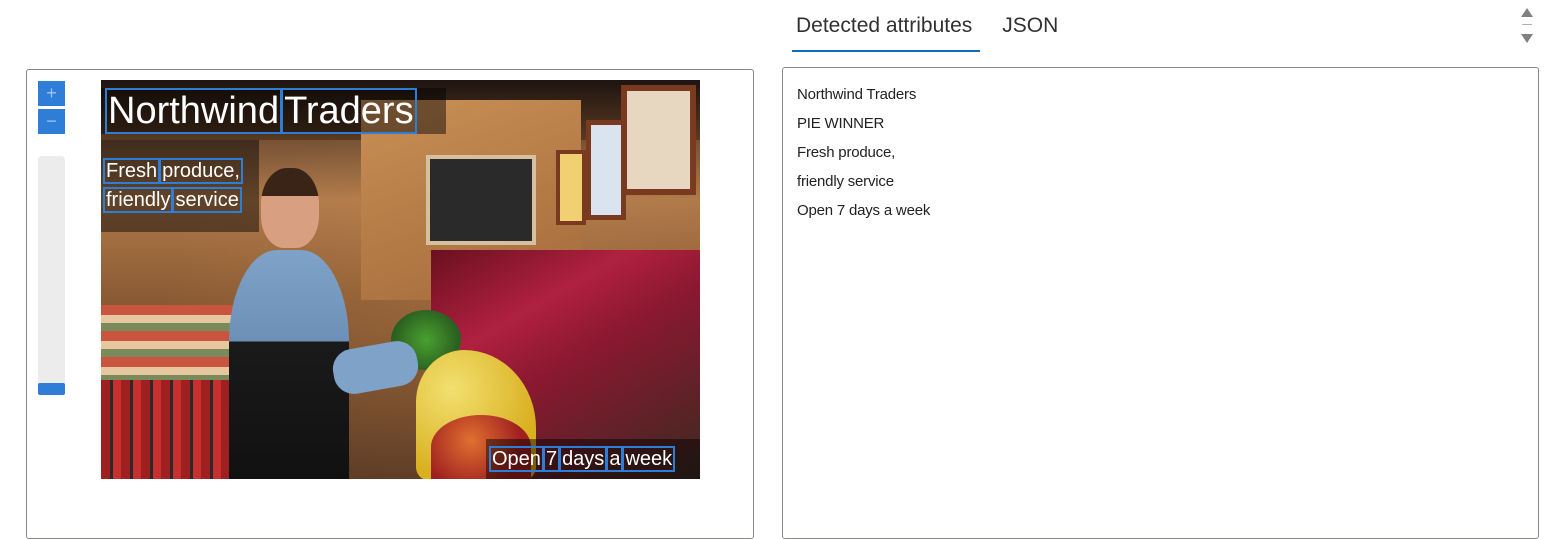  I want to click on ocr-subtitle-region: Fresh produce, friendly service, so click(180, 186).